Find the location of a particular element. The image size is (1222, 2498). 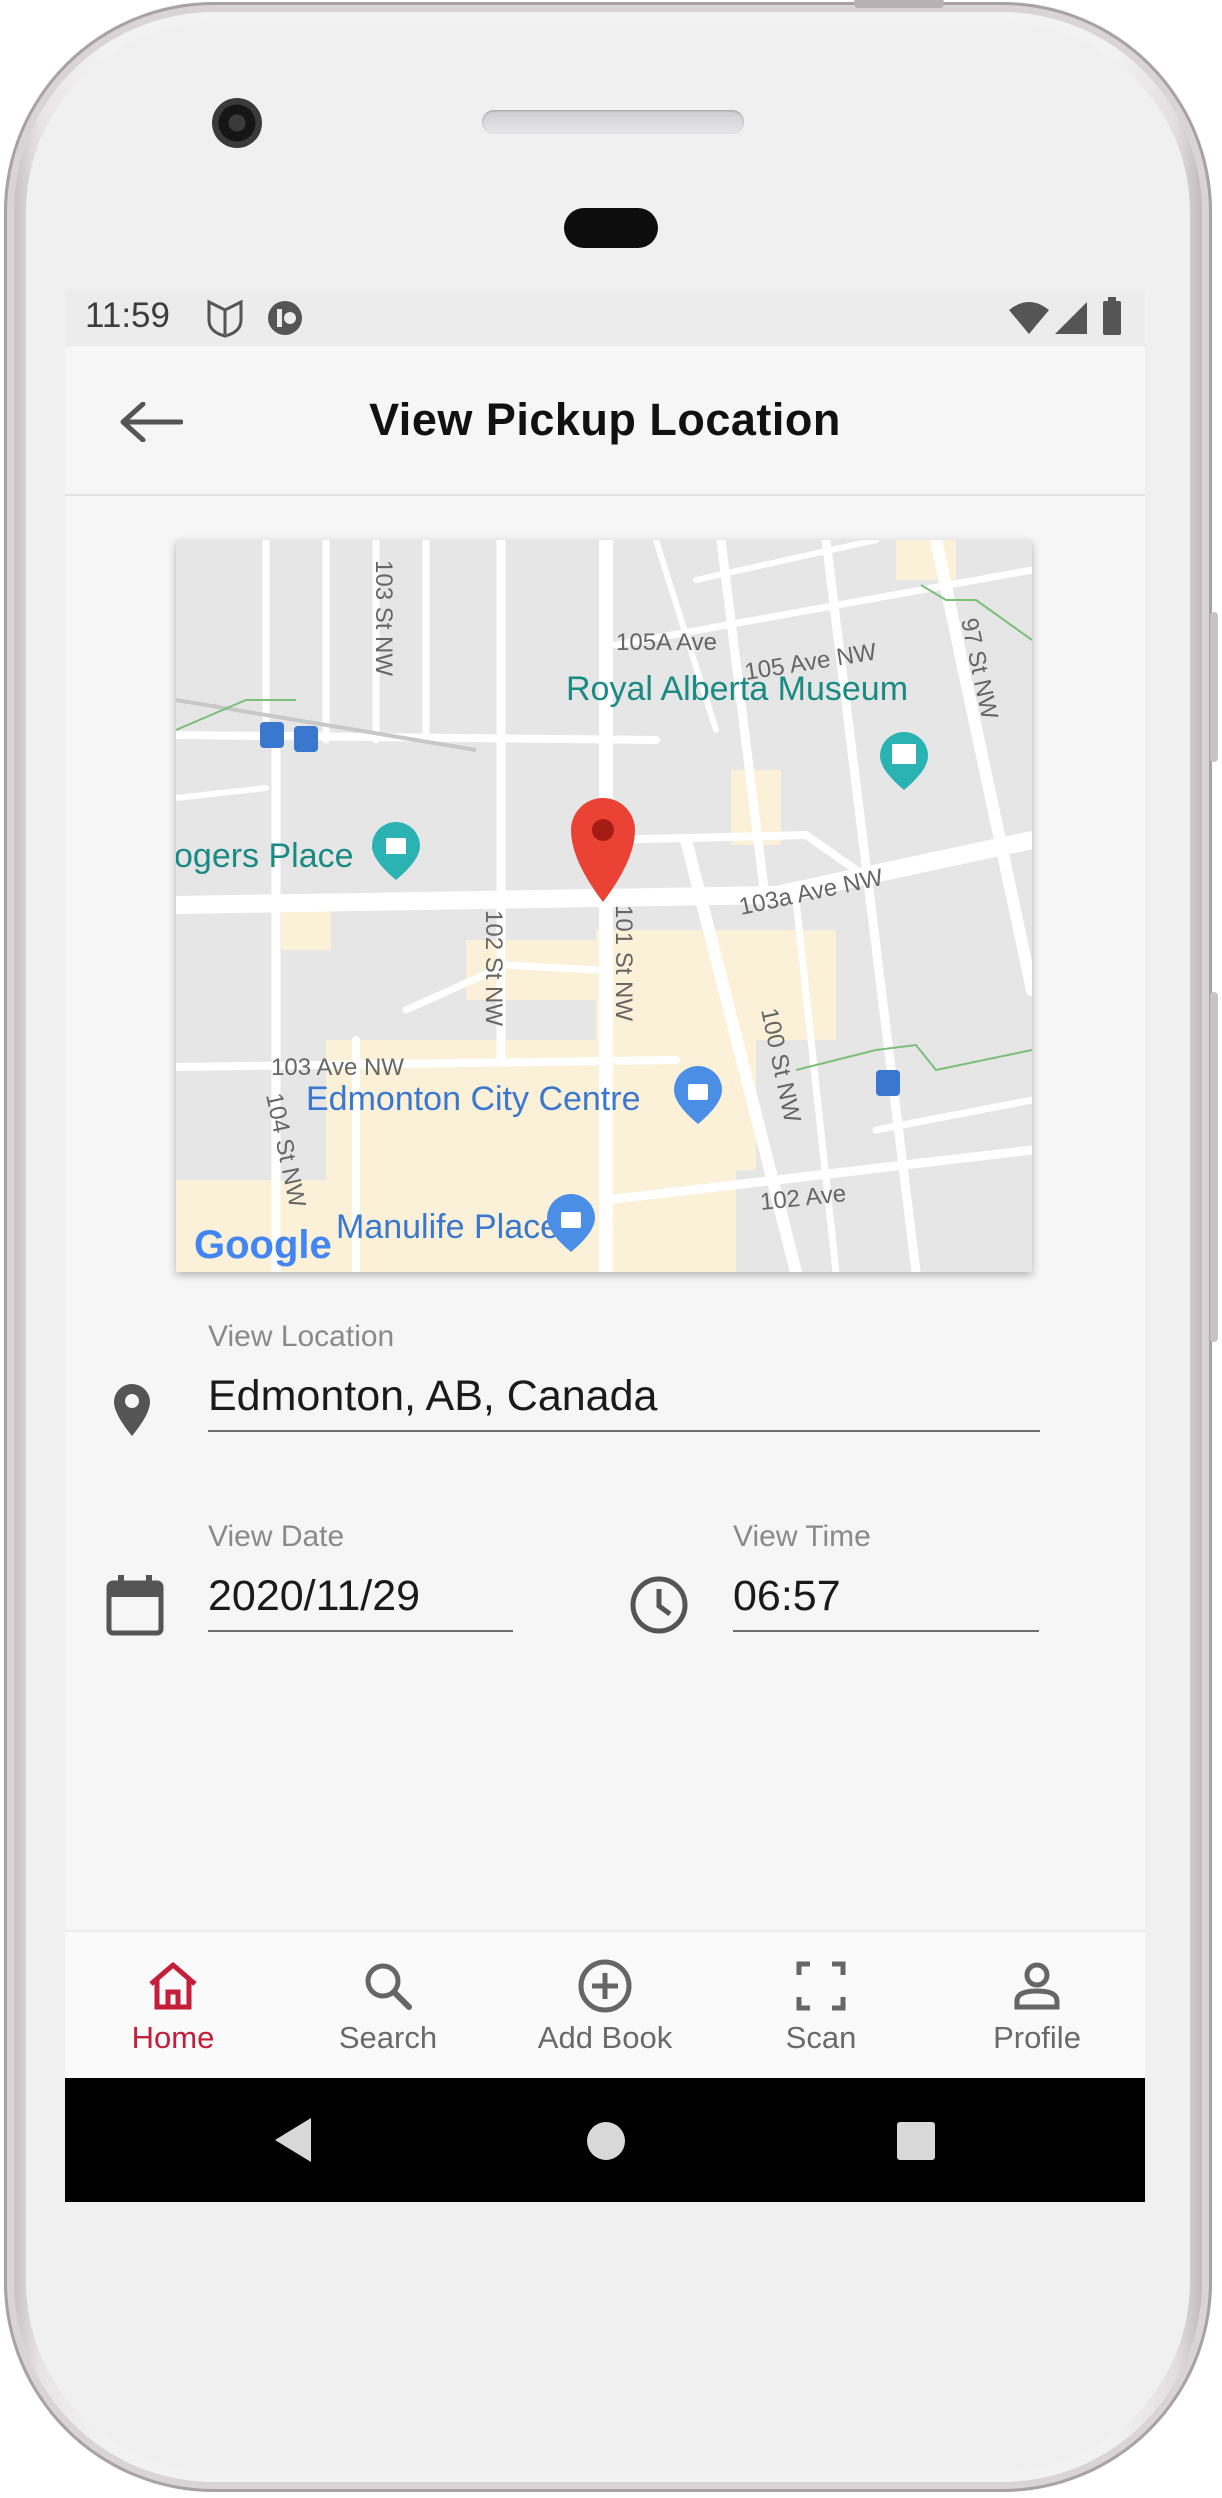

back-button is located at coordinates (151, 422).